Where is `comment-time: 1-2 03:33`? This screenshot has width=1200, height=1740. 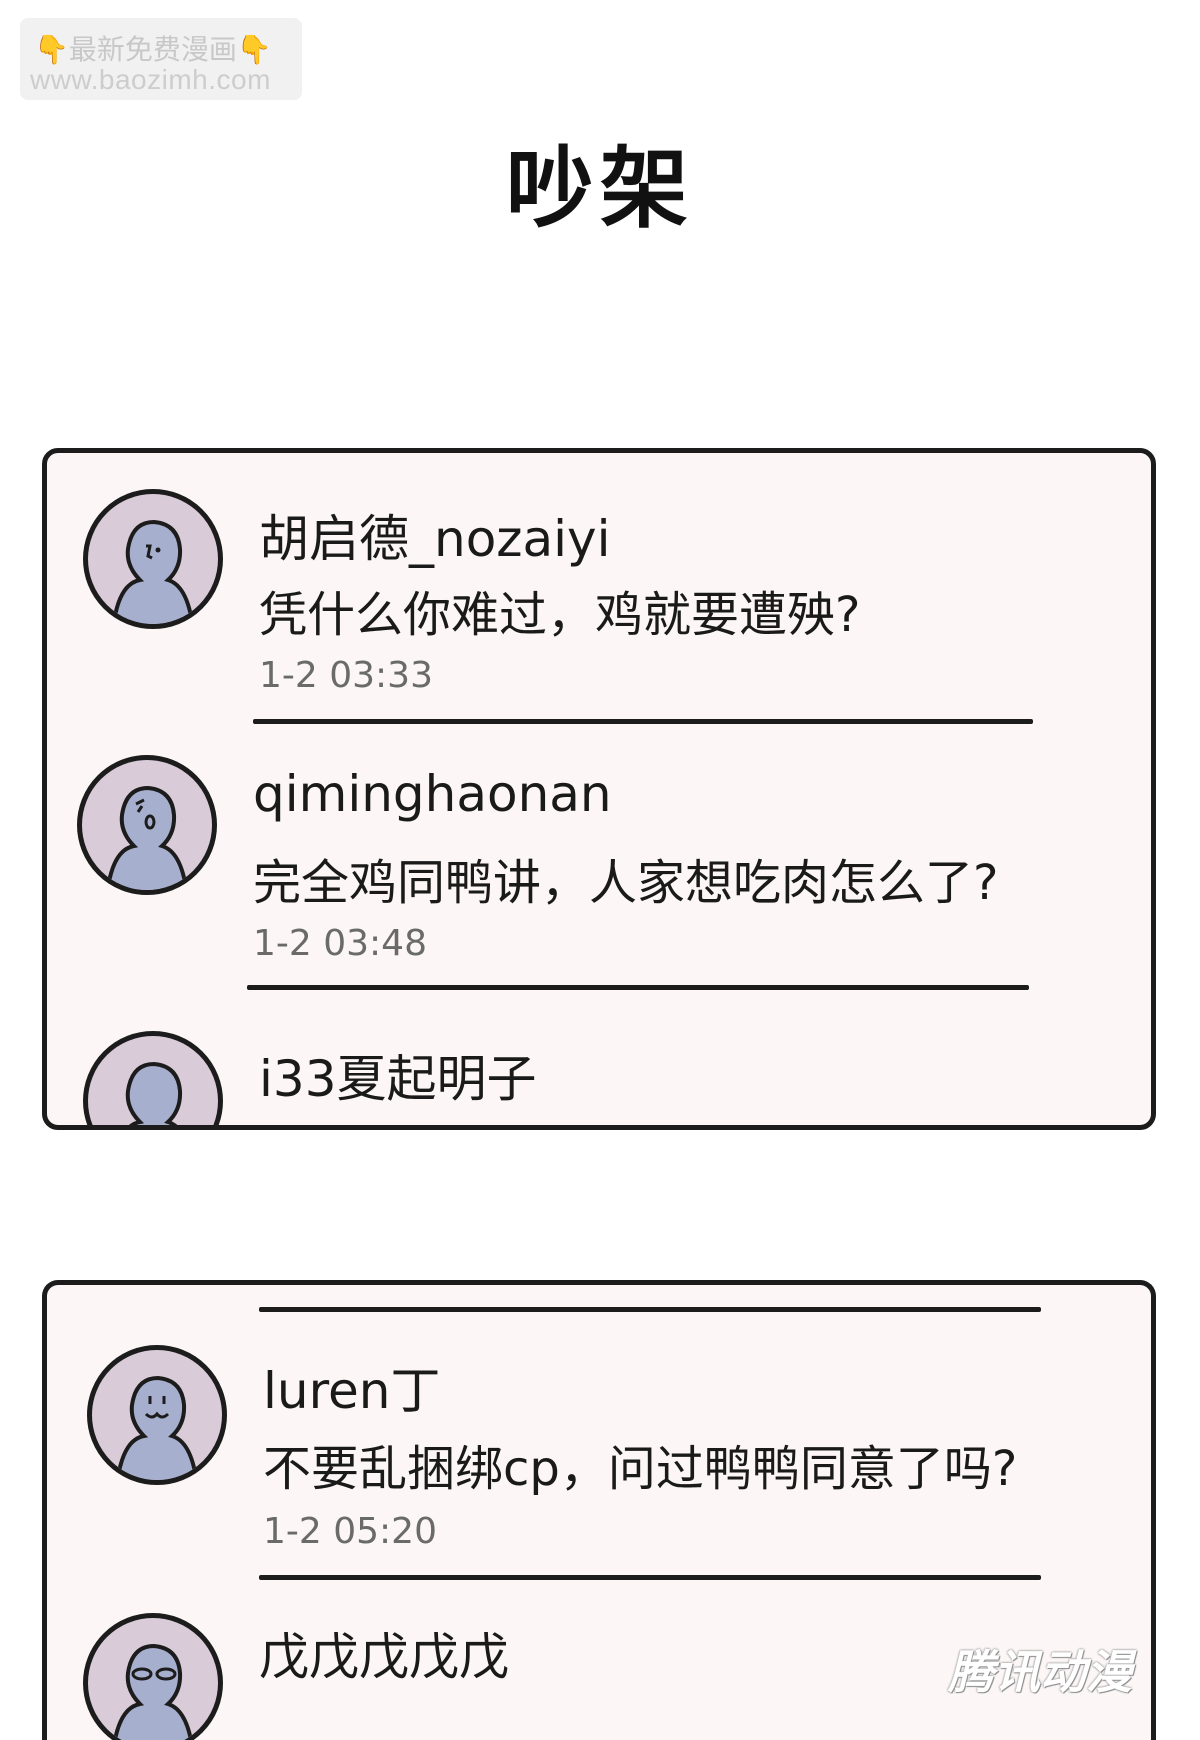
comment-time: 1-2 03:33 is located at coordinates (346, 675).